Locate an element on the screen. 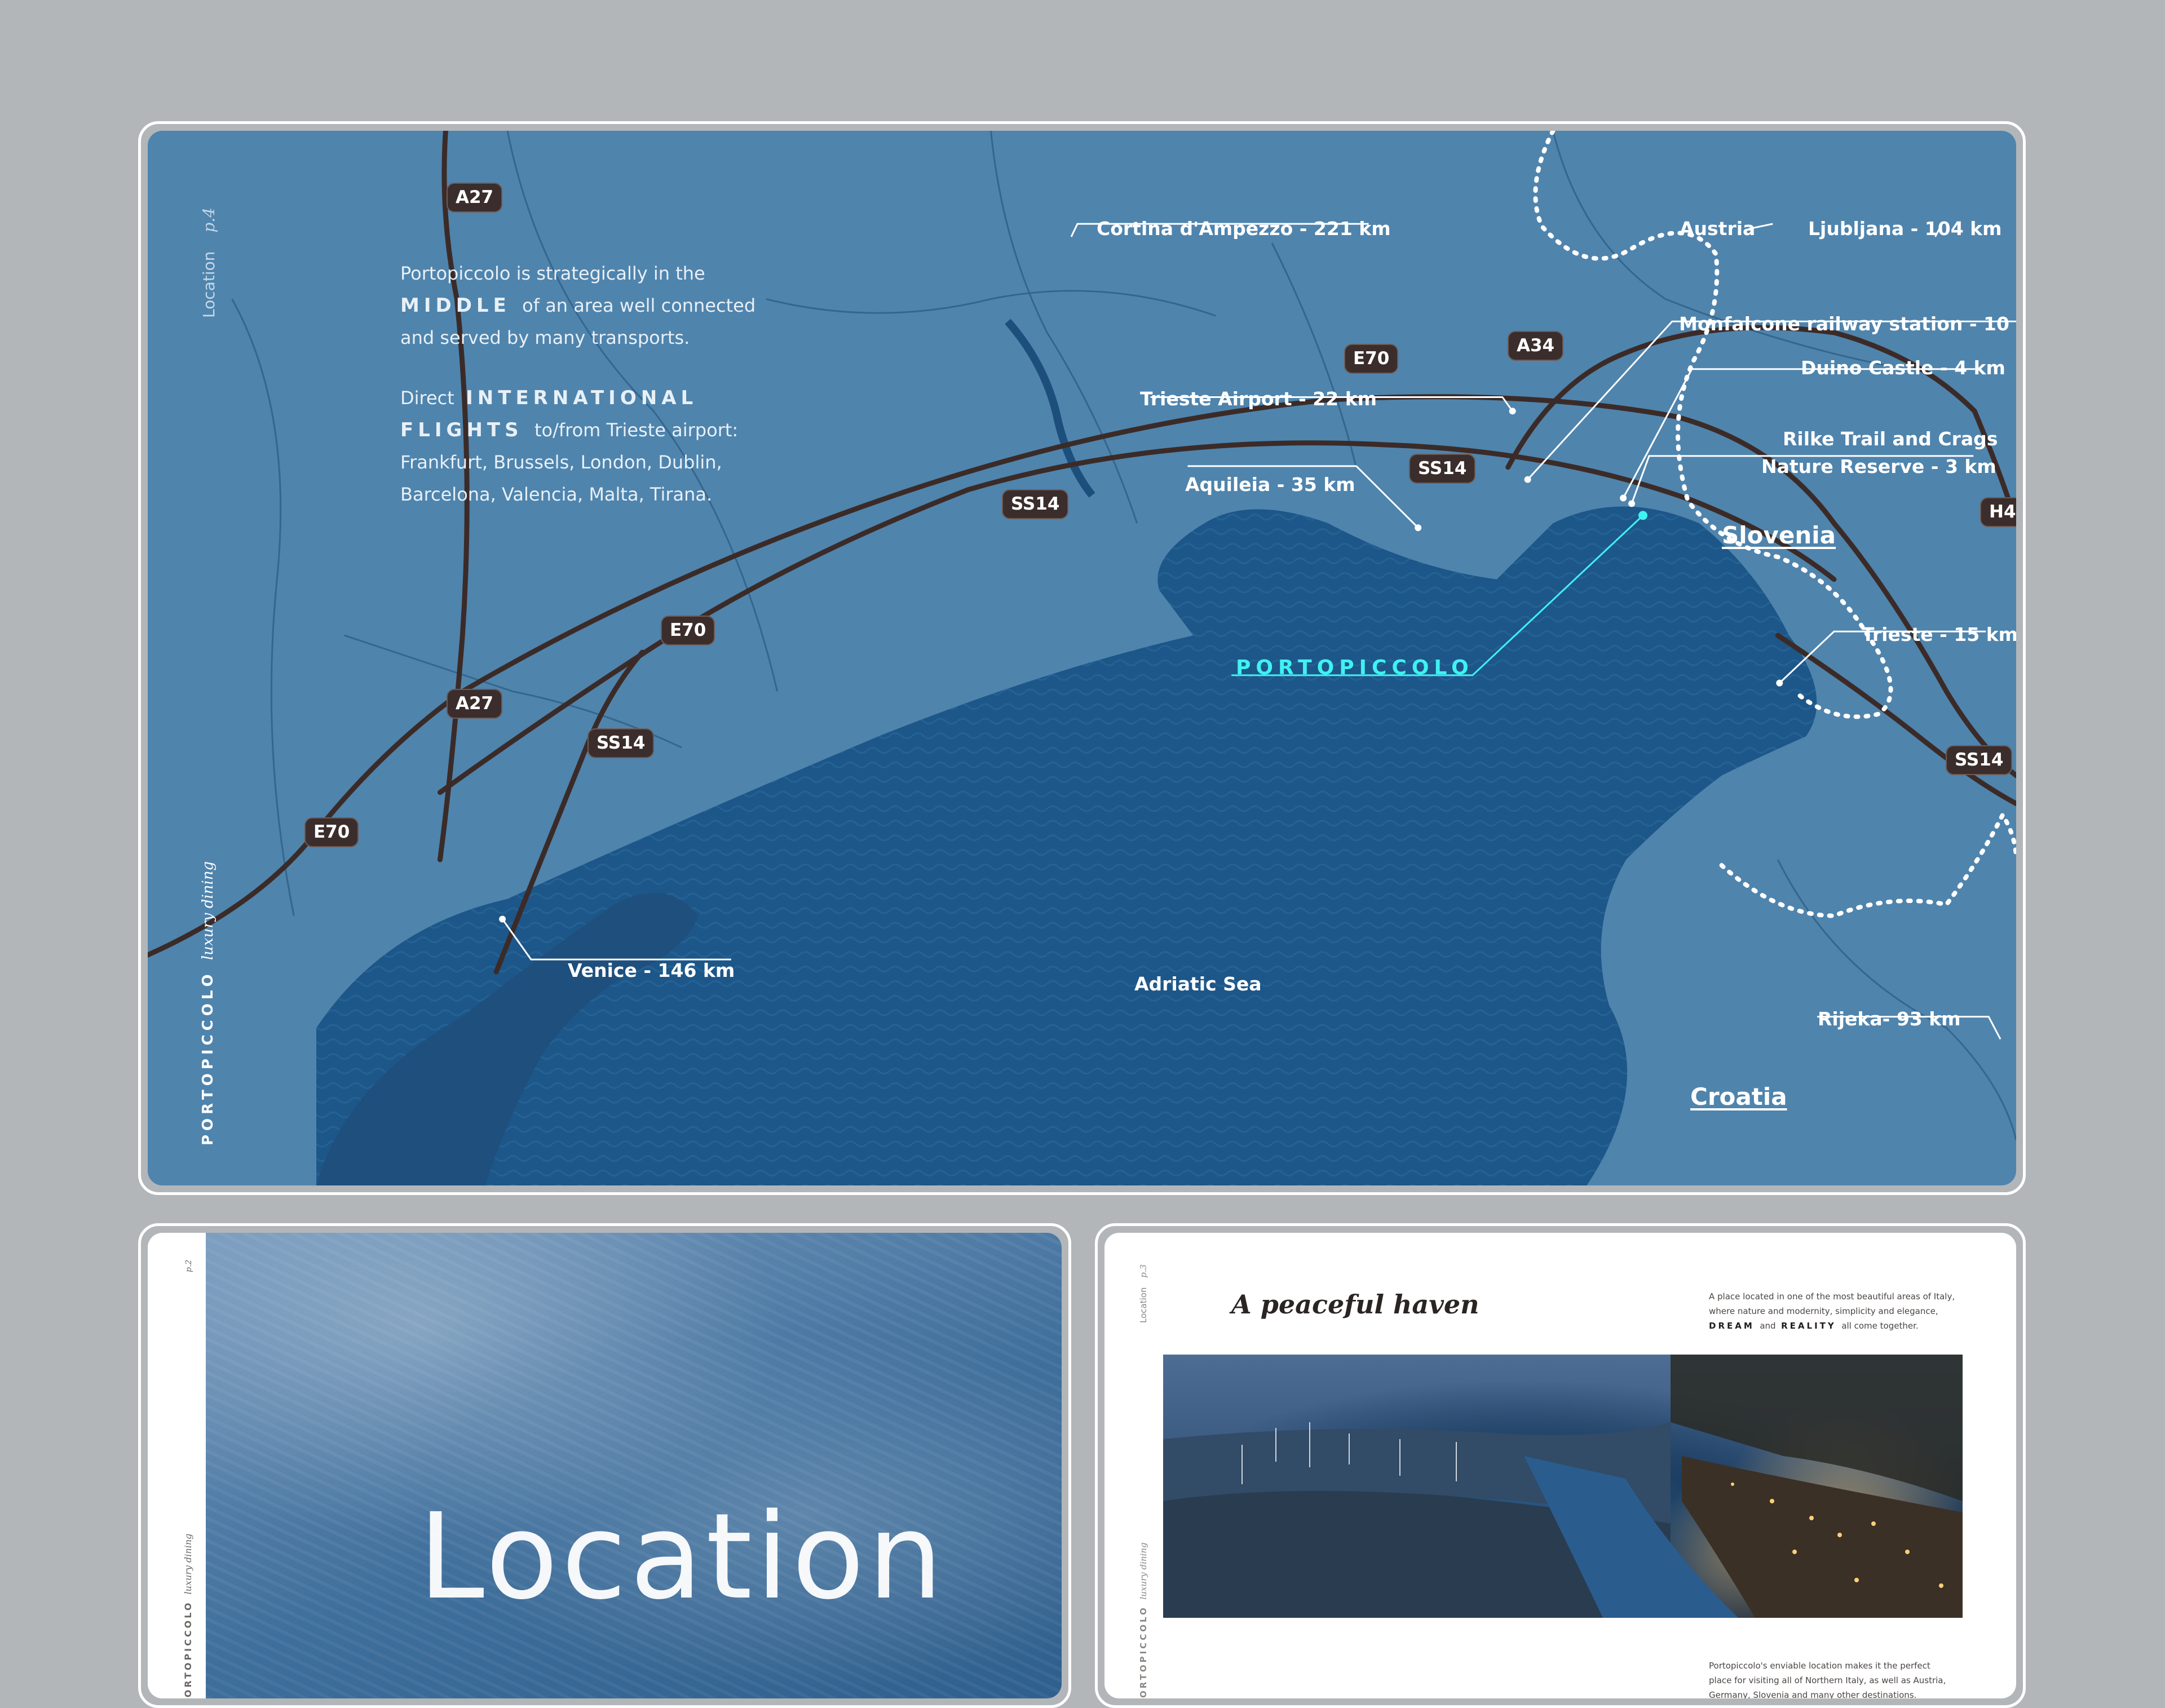 The image size is (2165, 1708). location-page-card: p.2 PORTOPICCOLO luxury dining Location is located at coordinates (604, 1465).